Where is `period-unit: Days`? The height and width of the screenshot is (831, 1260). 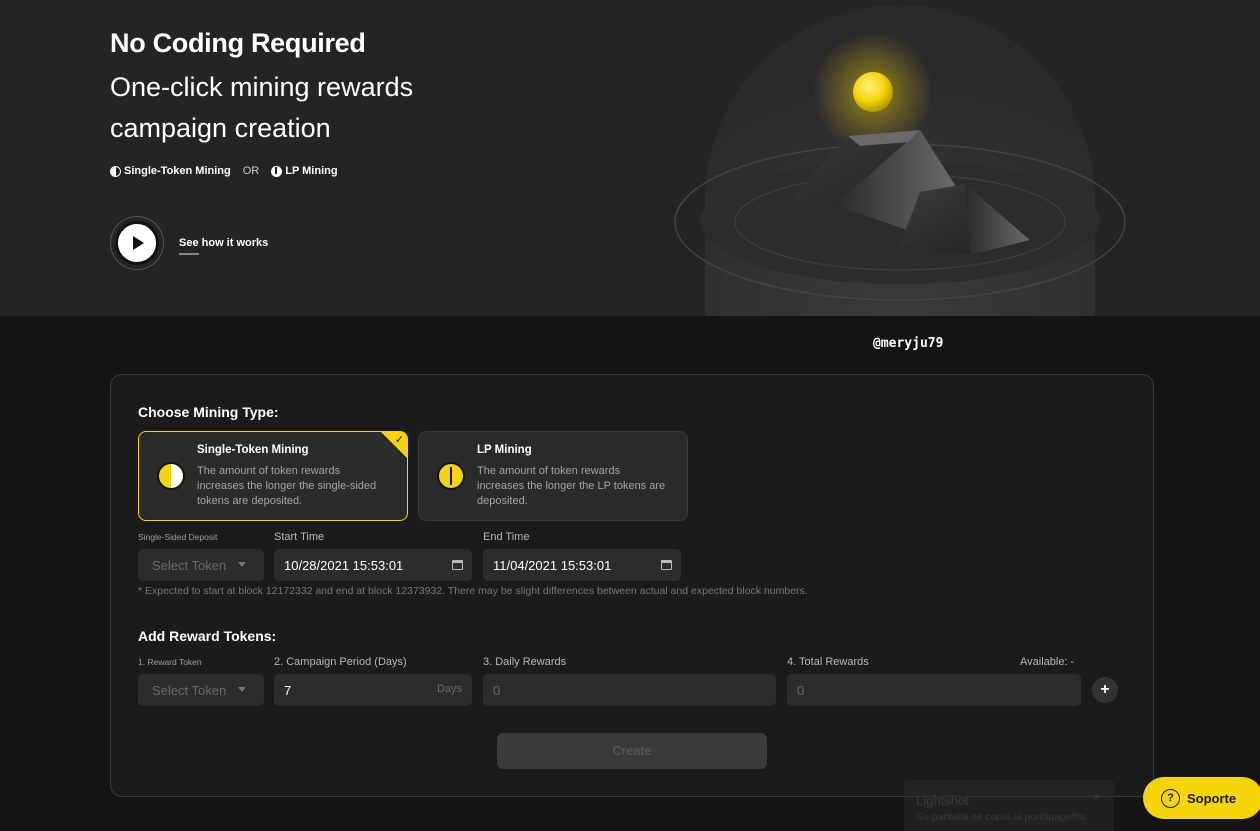
period-unit: Days is located at coordinates (449, 689).